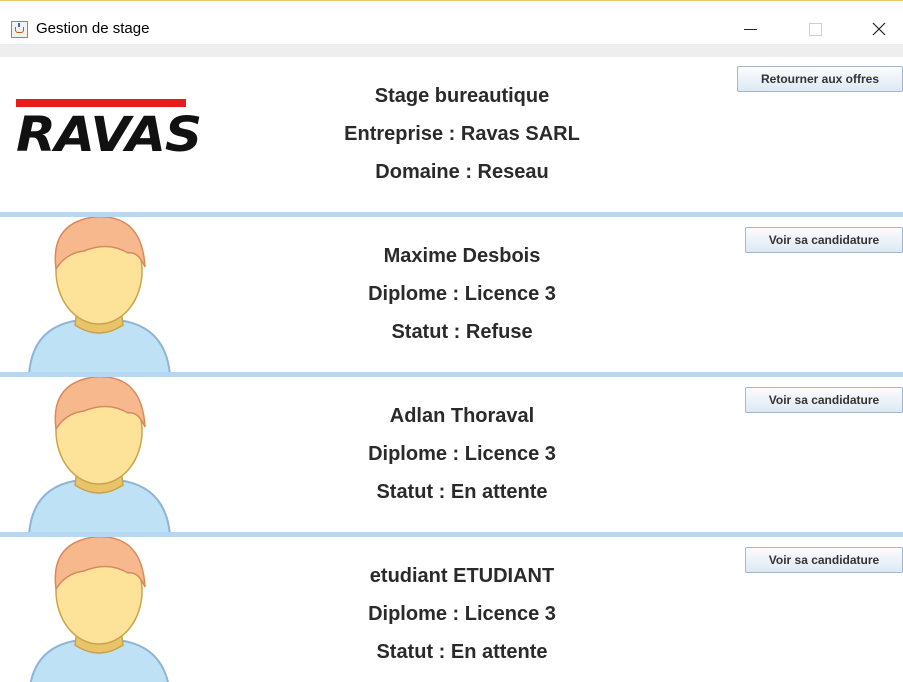  I want to click on minimize-icon, so click(750, 29).